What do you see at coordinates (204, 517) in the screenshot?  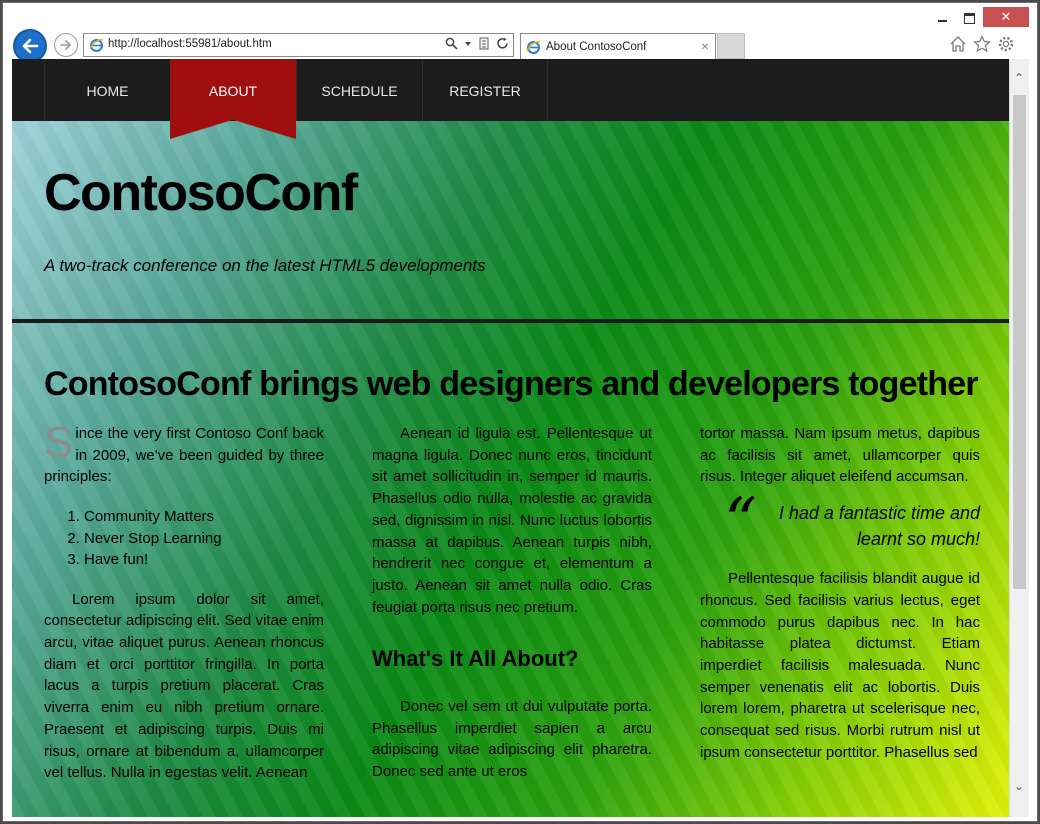 I see `list-item: Community Matters` at bounding box center [204, 517].